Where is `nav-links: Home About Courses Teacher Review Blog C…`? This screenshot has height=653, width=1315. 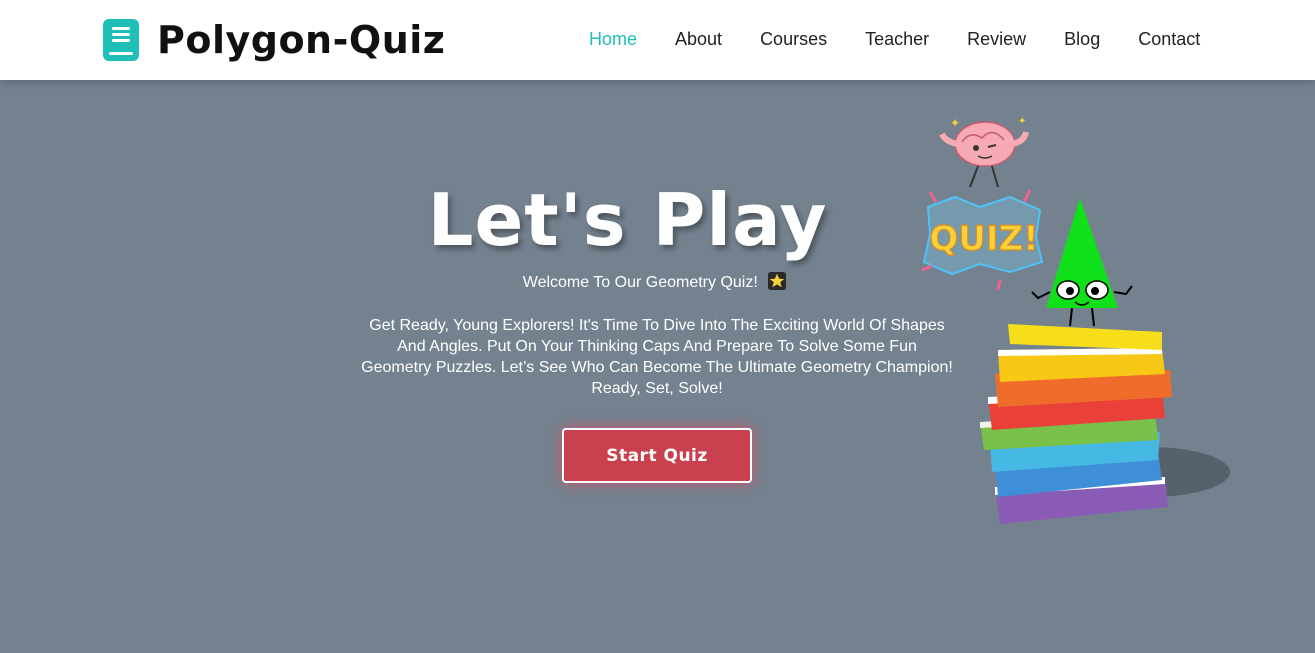
nav-links: Home About Courses Teacher Review Blog C… is located at coordinates (913, 39).